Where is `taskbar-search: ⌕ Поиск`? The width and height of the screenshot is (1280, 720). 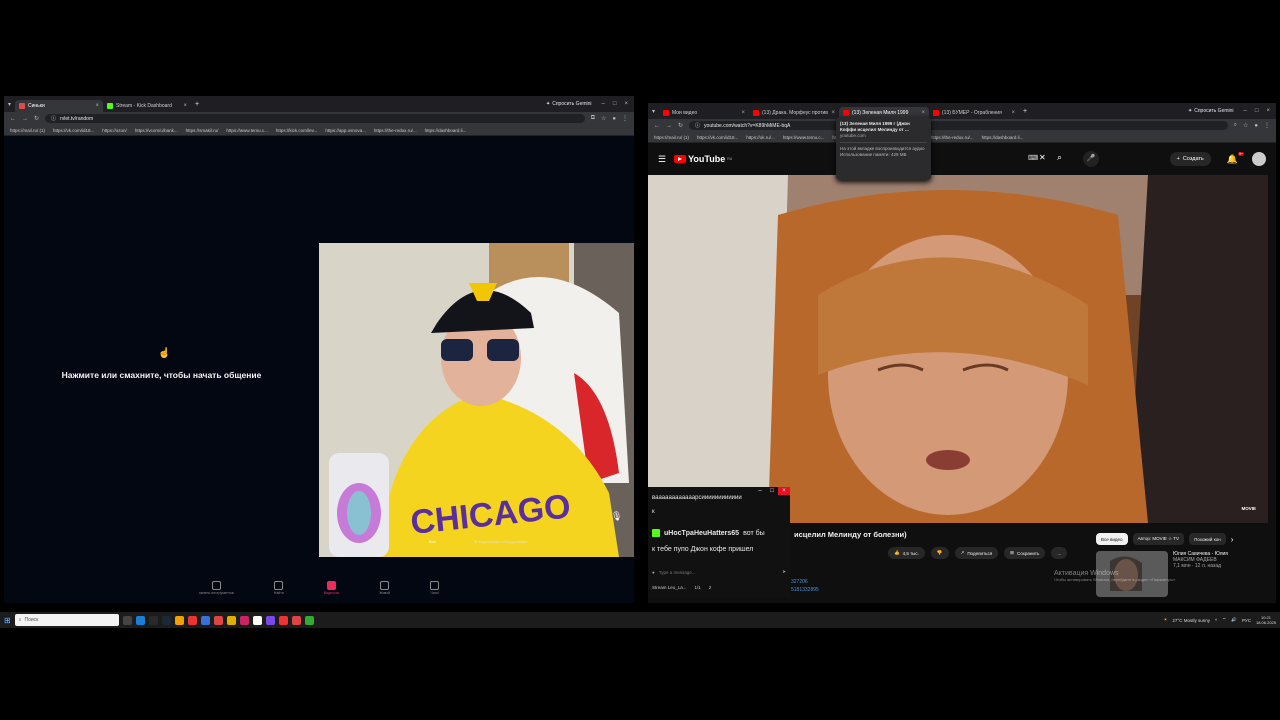
taskbar-search: ⌕ Поиск is located at coordinates (66, 620).